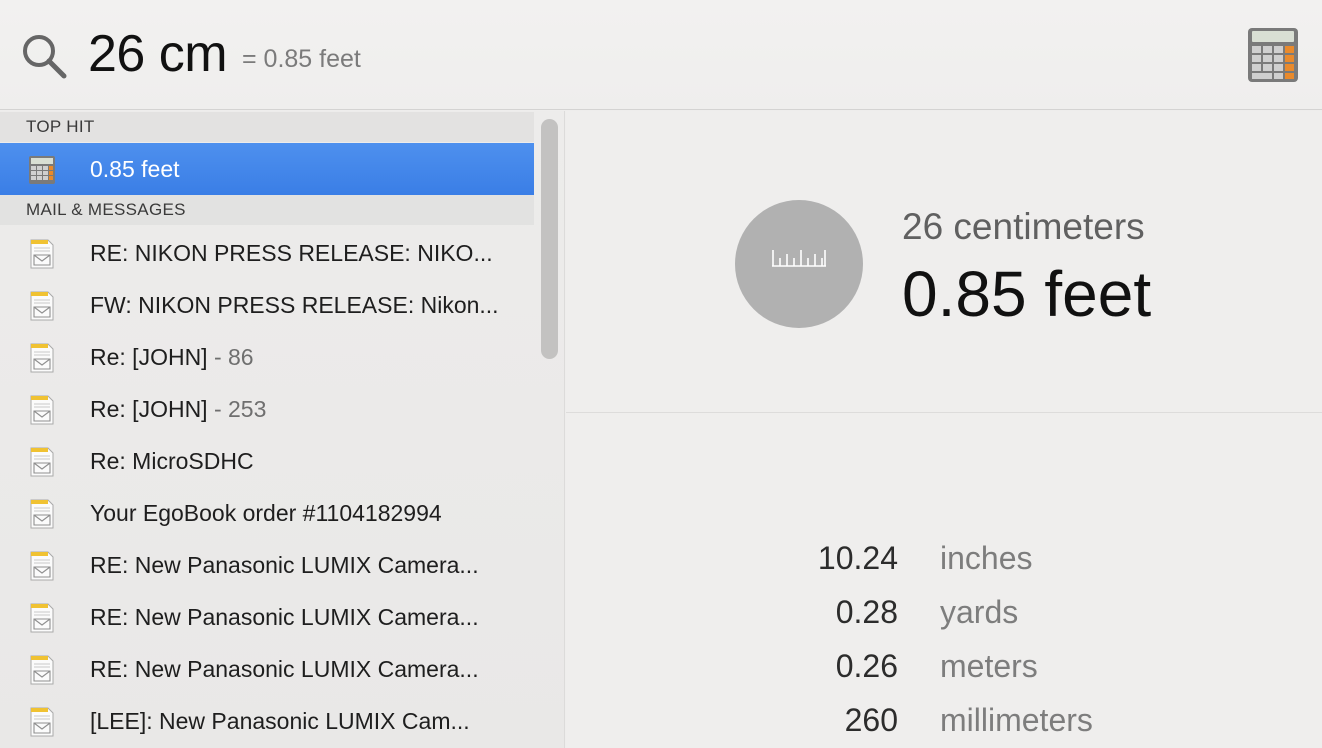 The image size is (1322, 748). I want to click on result-label: Re: [JOHN] - 253, so click(178, 409).